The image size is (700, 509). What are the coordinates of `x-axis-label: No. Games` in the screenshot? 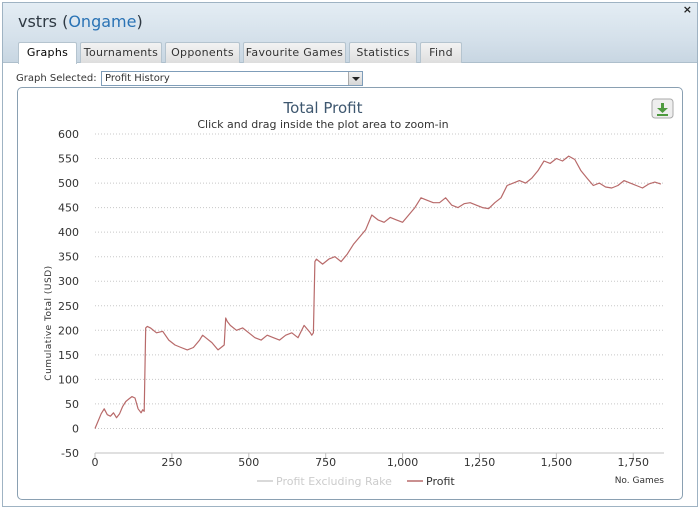 It's located at (640, 481).